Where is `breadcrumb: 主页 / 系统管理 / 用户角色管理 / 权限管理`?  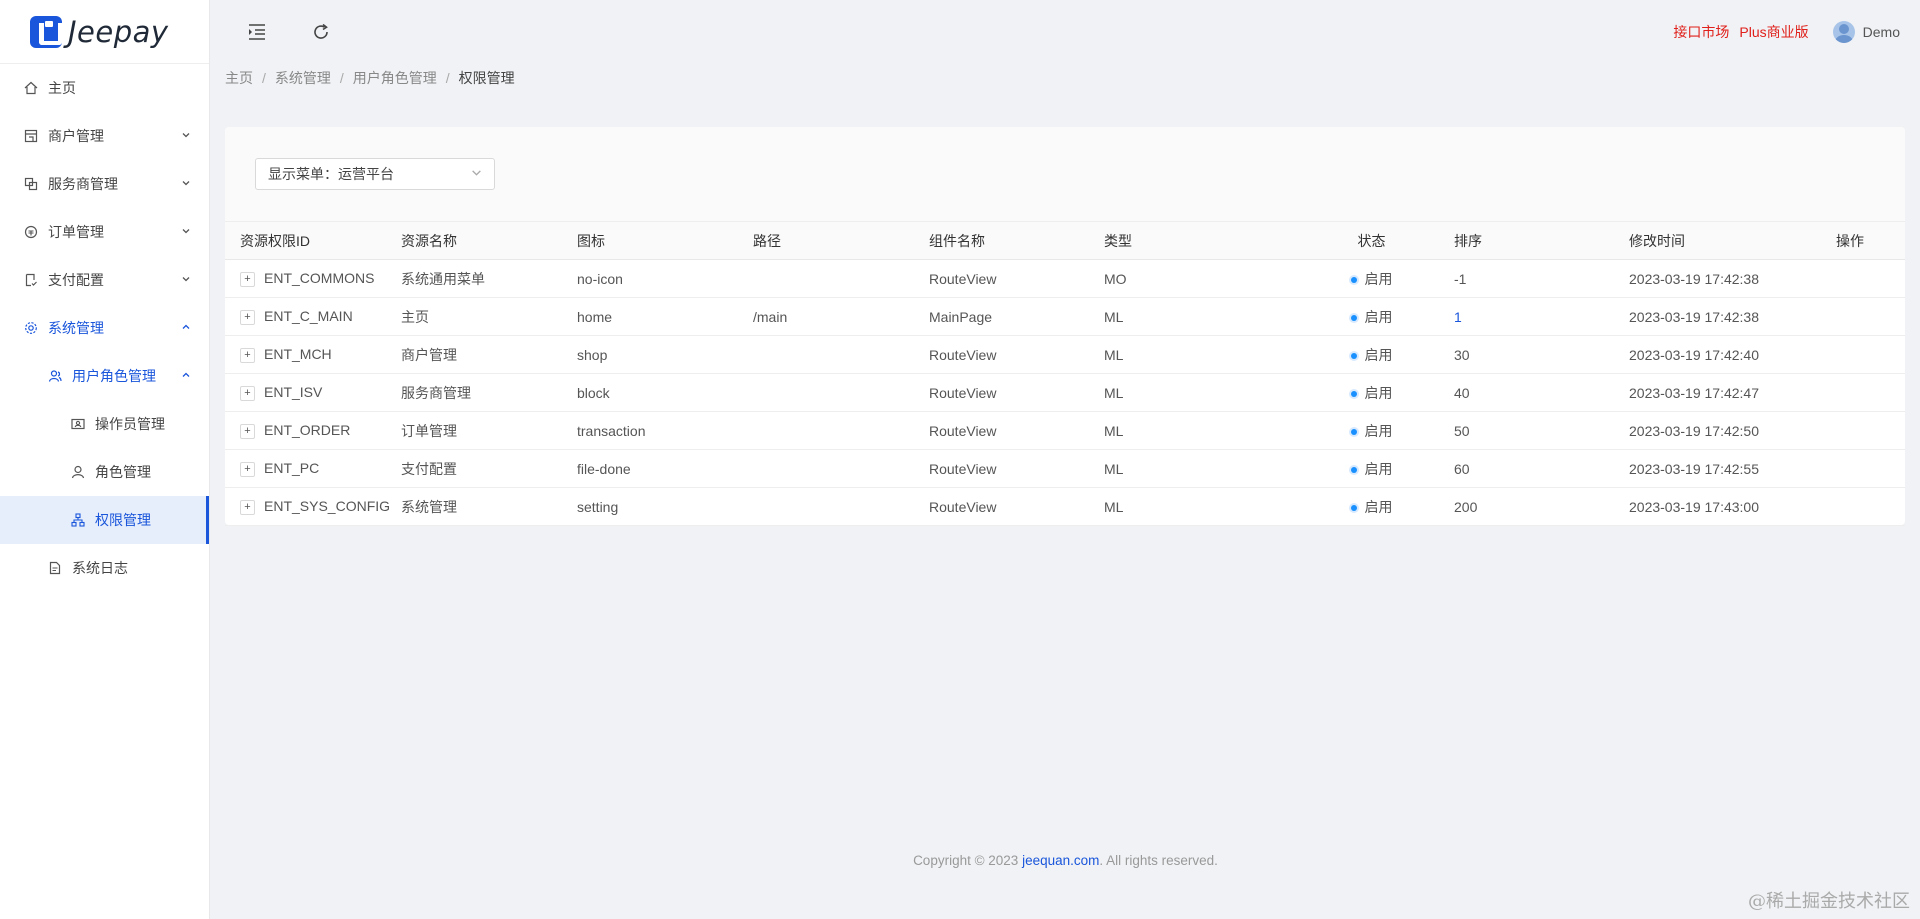
breadcrumb: 主页 / 系统管理 / 用户角色管理 / 权限管理 is located at coordinates (370, 78).